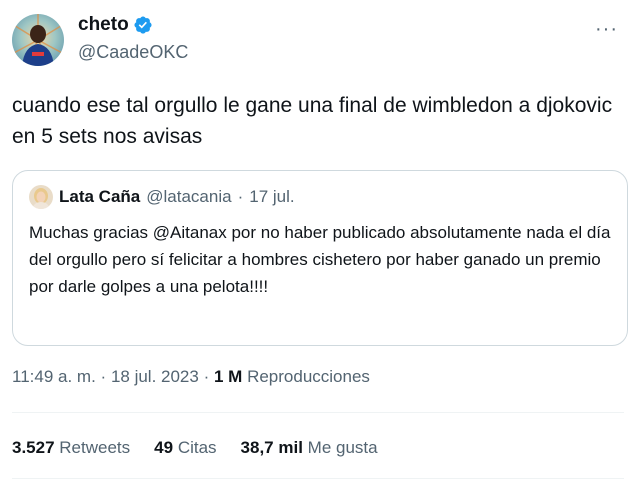  What do you see at coordinates (155, 376) in the screenshot?
I see `tweet-date: 18 jul. 2023` at bounding box center [155, 376].